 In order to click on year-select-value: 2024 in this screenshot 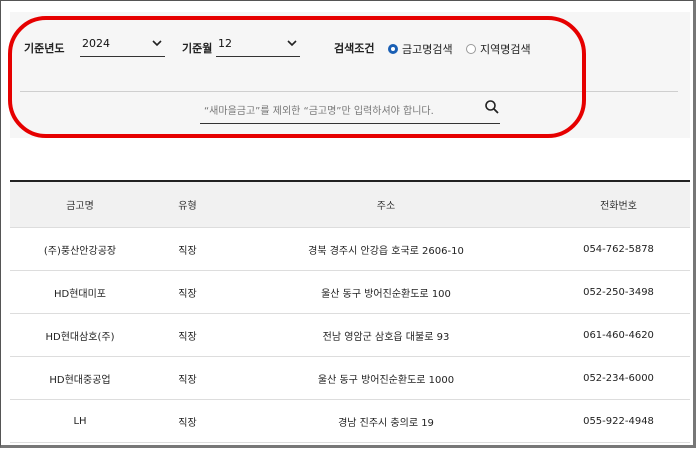, I will do `click(96, 43)`.